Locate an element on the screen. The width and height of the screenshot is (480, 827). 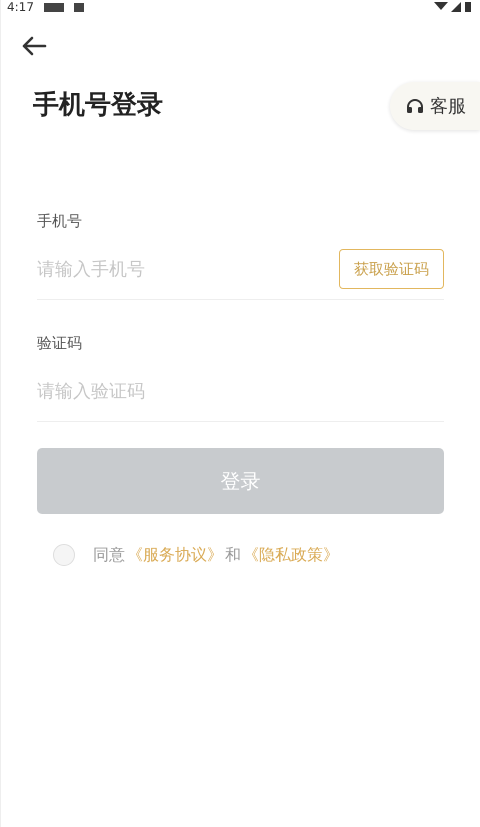
policy-link: 《服务协议》 is located at coordinates (175, 555).